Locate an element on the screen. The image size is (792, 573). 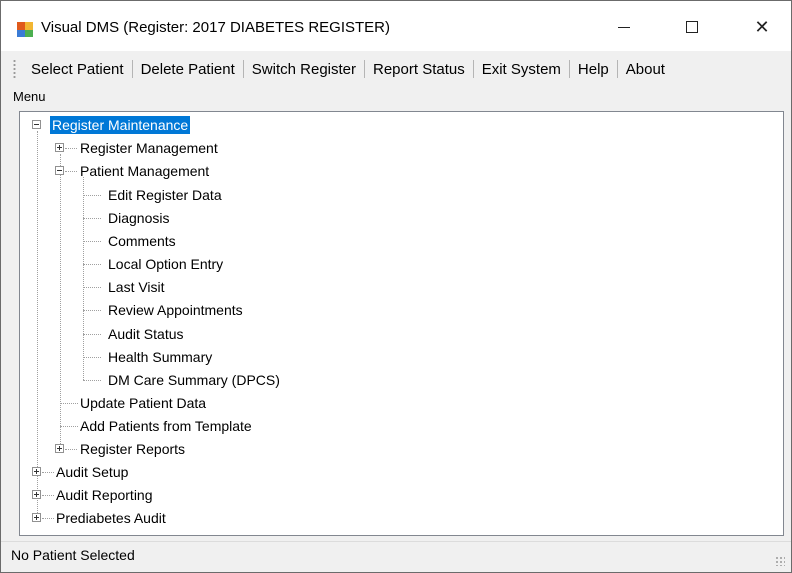
tree-node-audit-reporting: Audit Reporting is located at coordinates (104, 495).